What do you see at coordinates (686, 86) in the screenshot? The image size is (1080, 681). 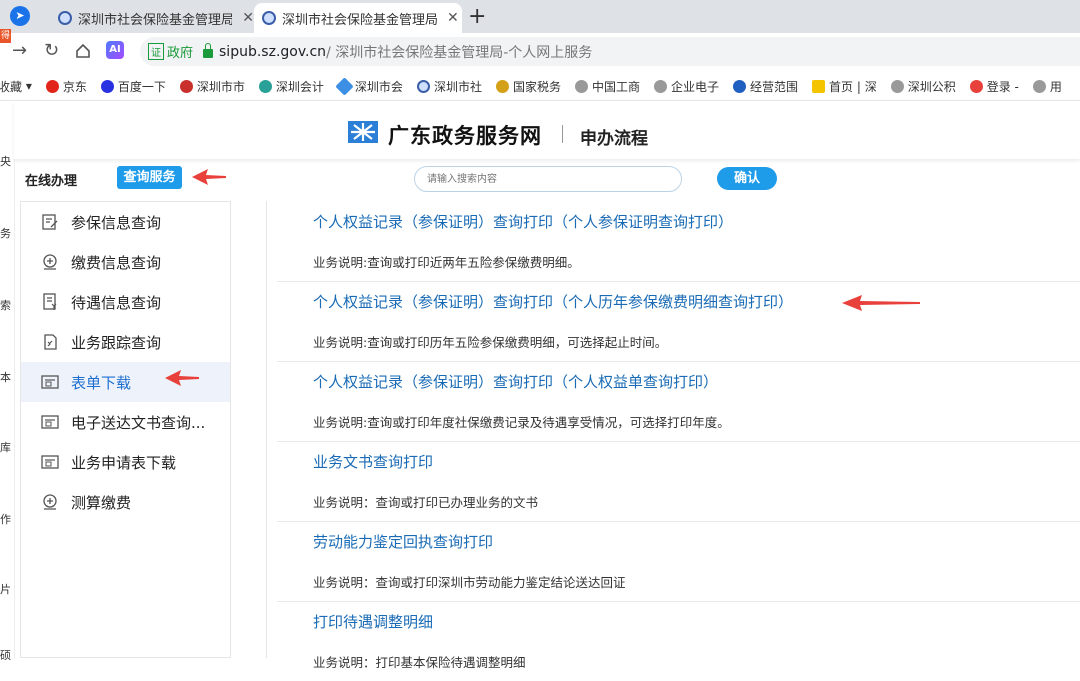 I see `bookmark-item: 企业电子` at bounding box center [686, 86].